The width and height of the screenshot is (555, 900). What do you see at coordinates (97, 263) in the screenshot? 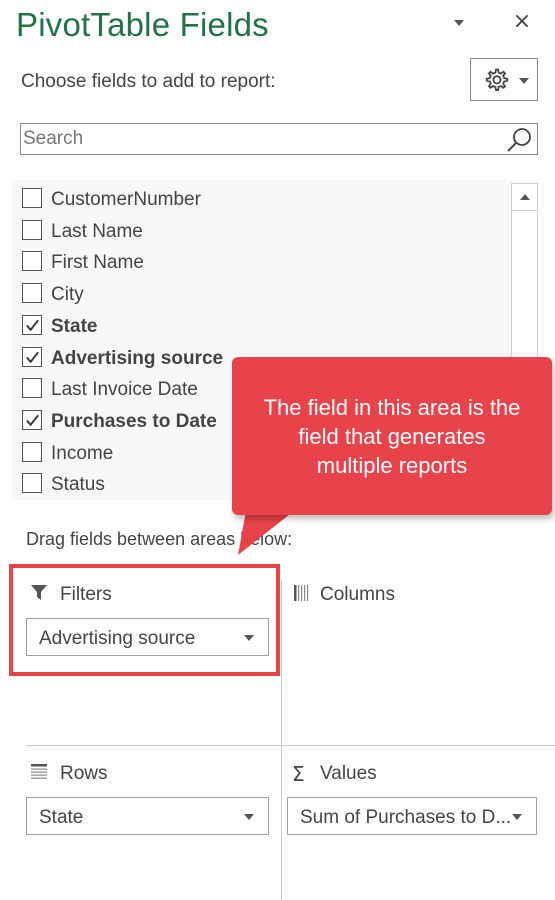
I see `field-label: First Name` at bounding box center [97, 263].